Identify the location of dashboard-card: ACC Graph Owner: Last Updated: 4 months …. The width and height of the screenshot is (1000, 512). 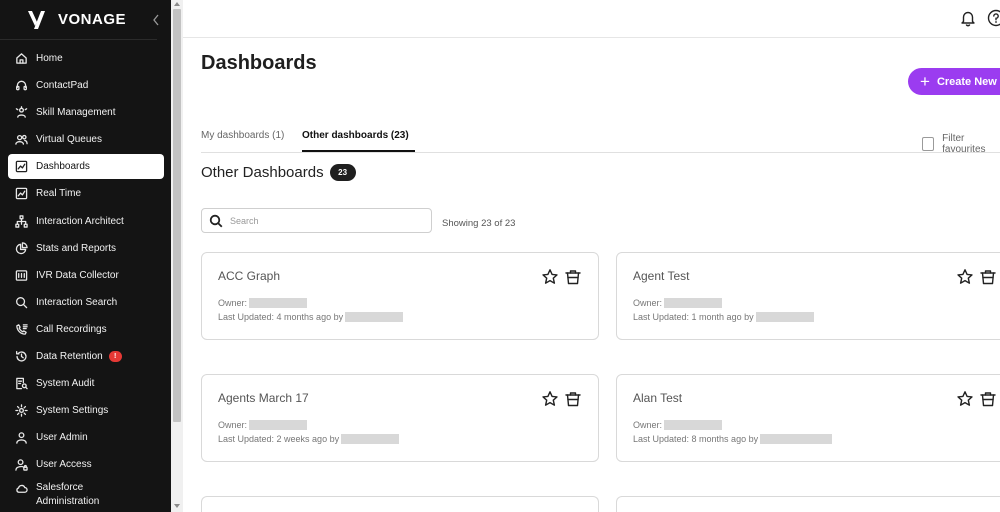
(400, 296).